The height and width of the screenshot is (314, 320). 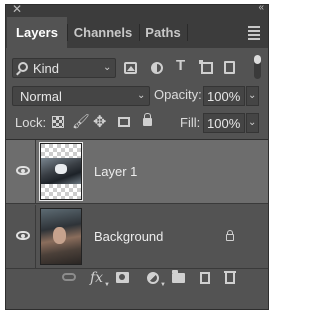 I want to click on panel-footer: fx ▼ ▼, so click(x=137, y=282).